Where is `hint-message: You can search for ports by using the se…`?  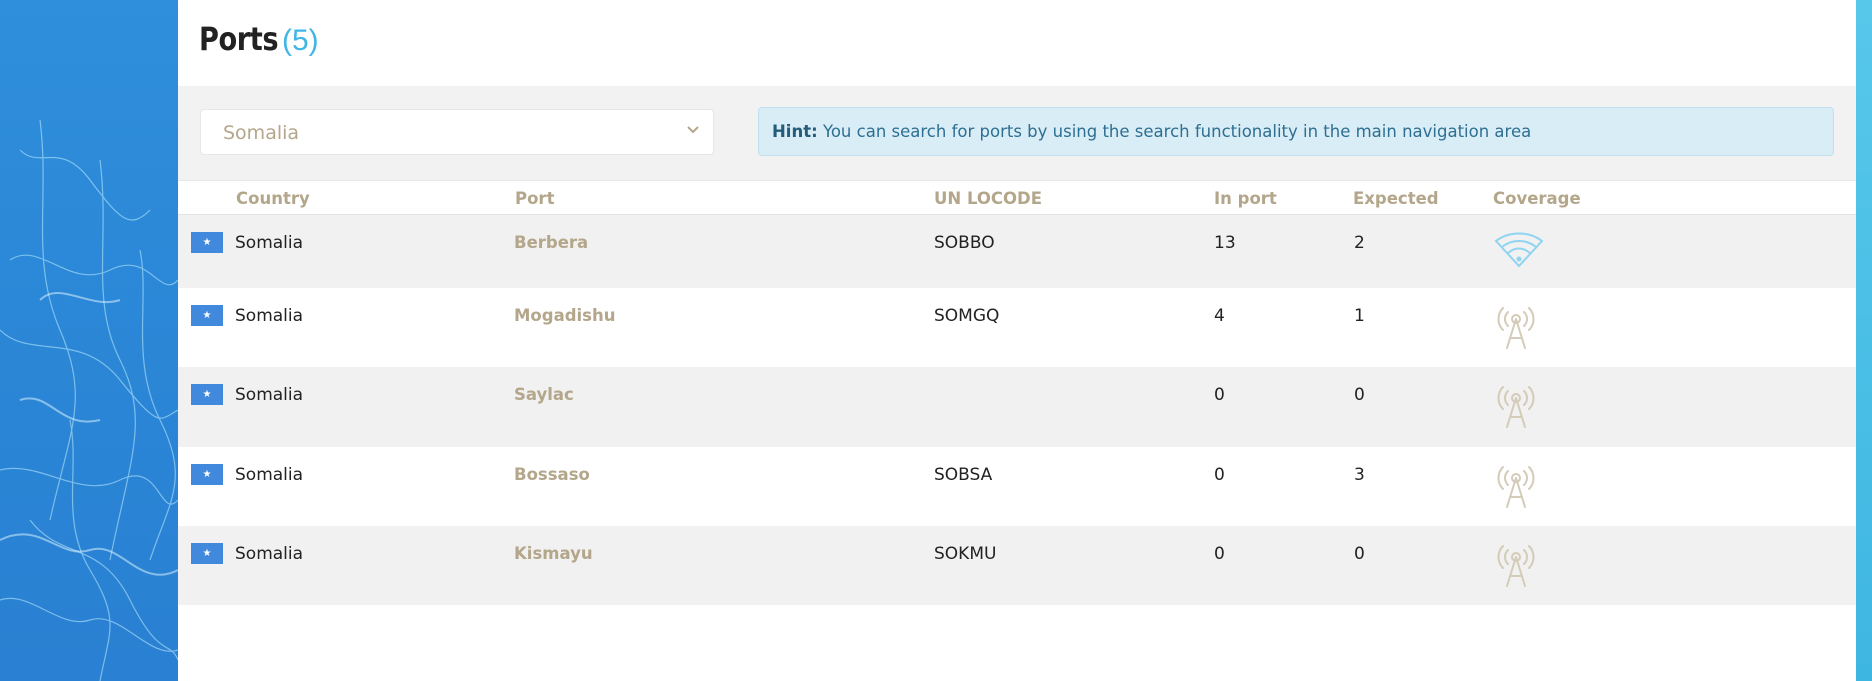 hint-message: You can search for ports by using the se… is located at coordinates (1174, 131).